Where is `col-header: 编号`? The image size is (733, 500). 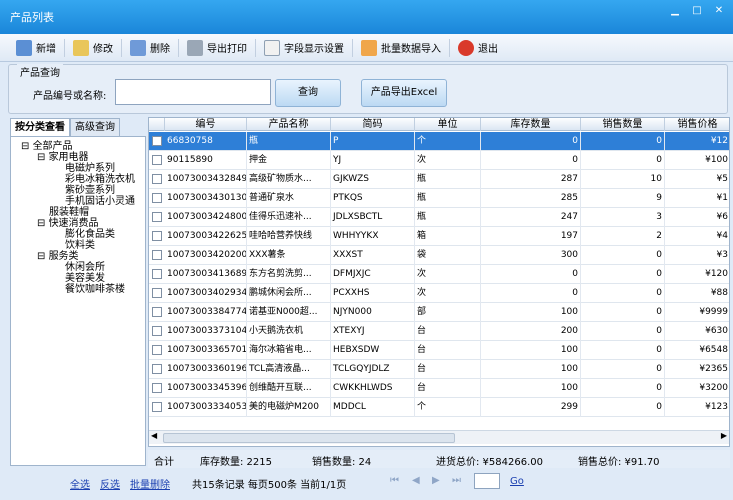
col-header: 编号 is located at coordinates (206, 124).